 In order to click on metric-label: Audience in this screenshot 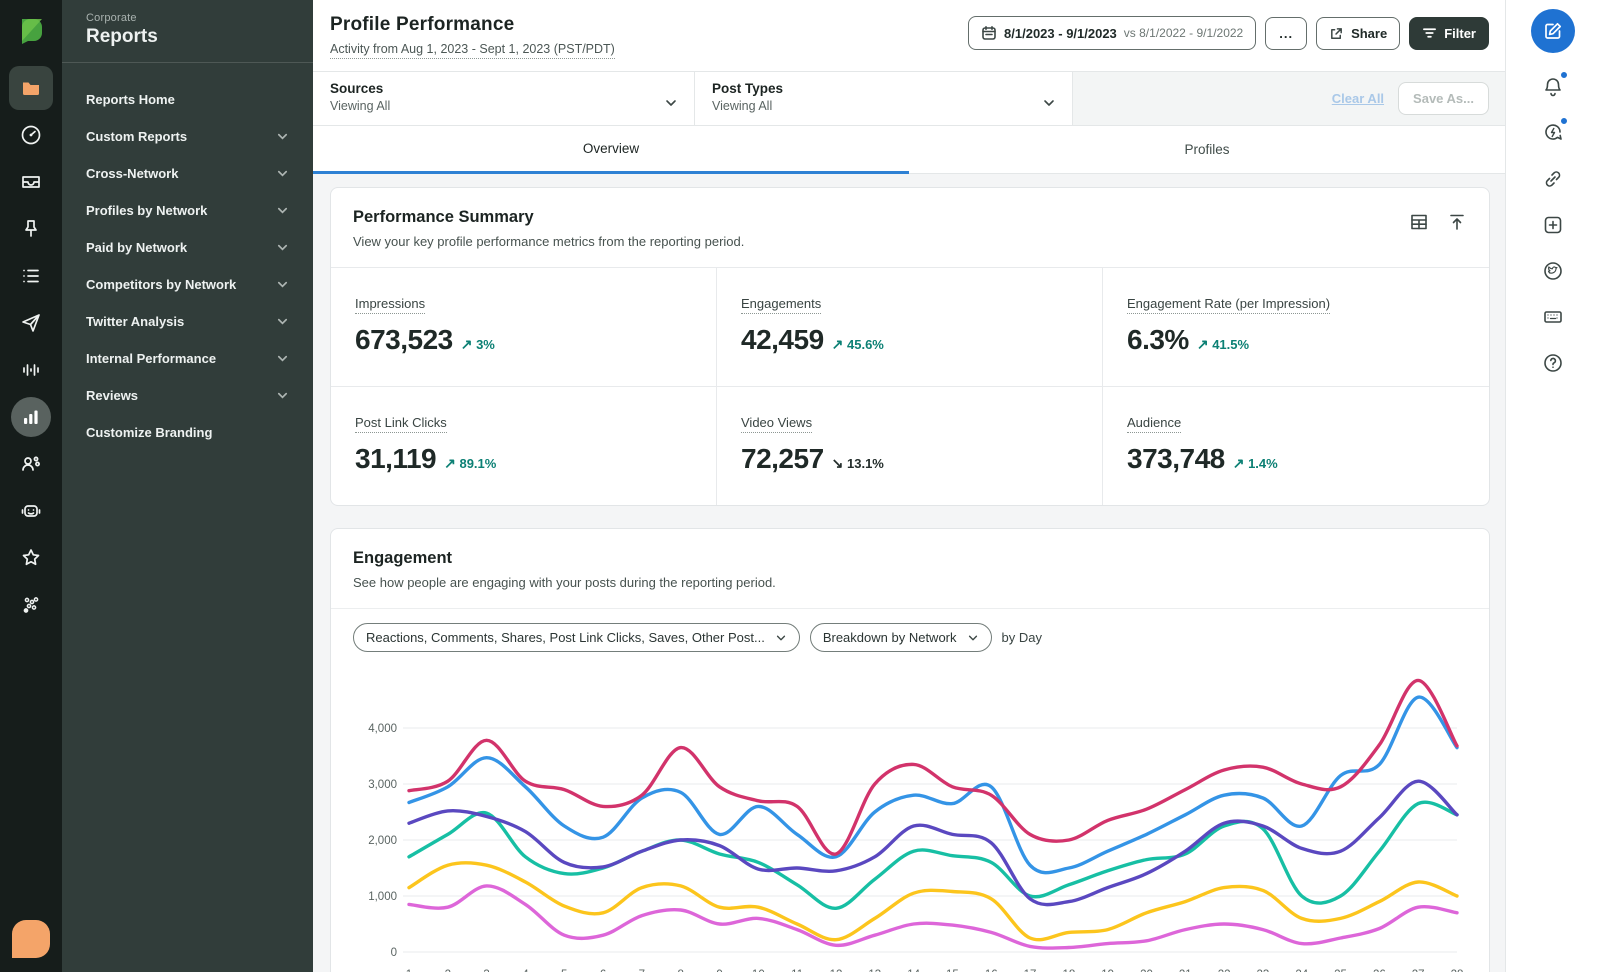, I will do `click(1154, 424)`.